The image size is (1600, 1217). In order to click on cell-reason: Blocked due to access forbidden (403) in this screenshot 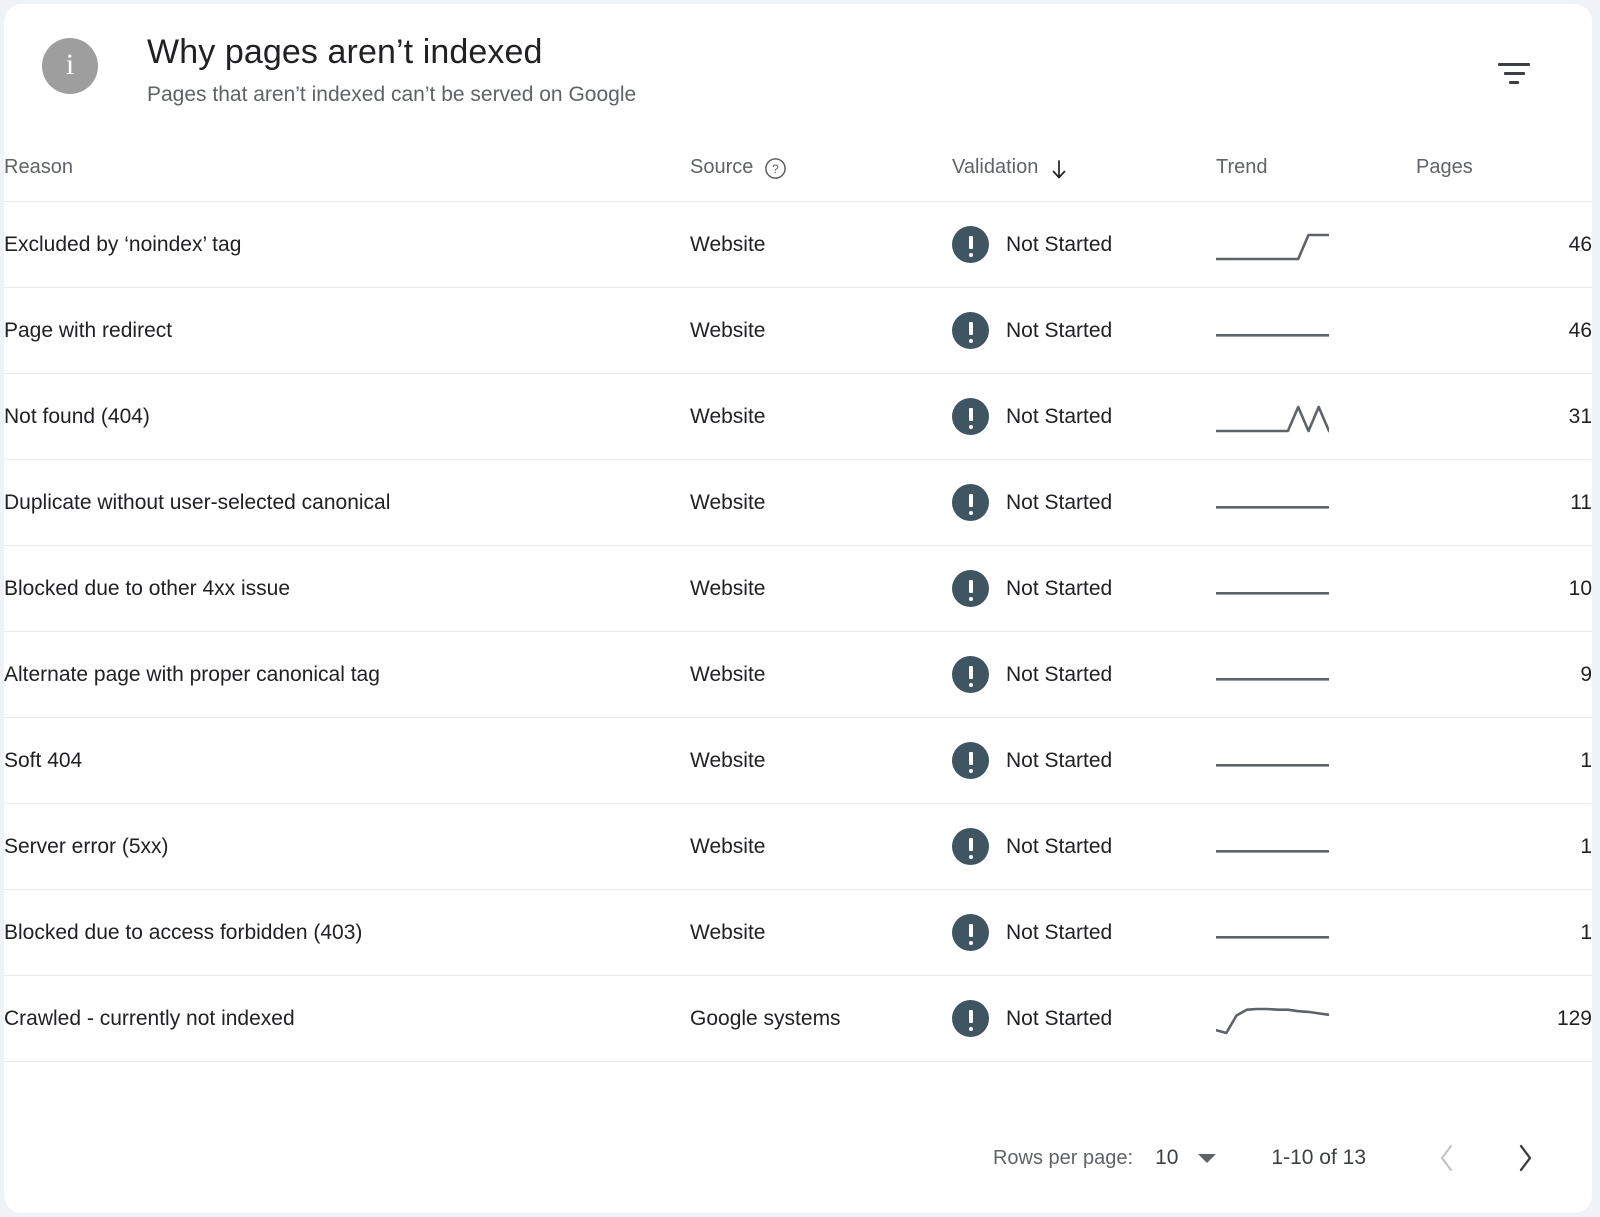, I will do `click(347, 932)`.